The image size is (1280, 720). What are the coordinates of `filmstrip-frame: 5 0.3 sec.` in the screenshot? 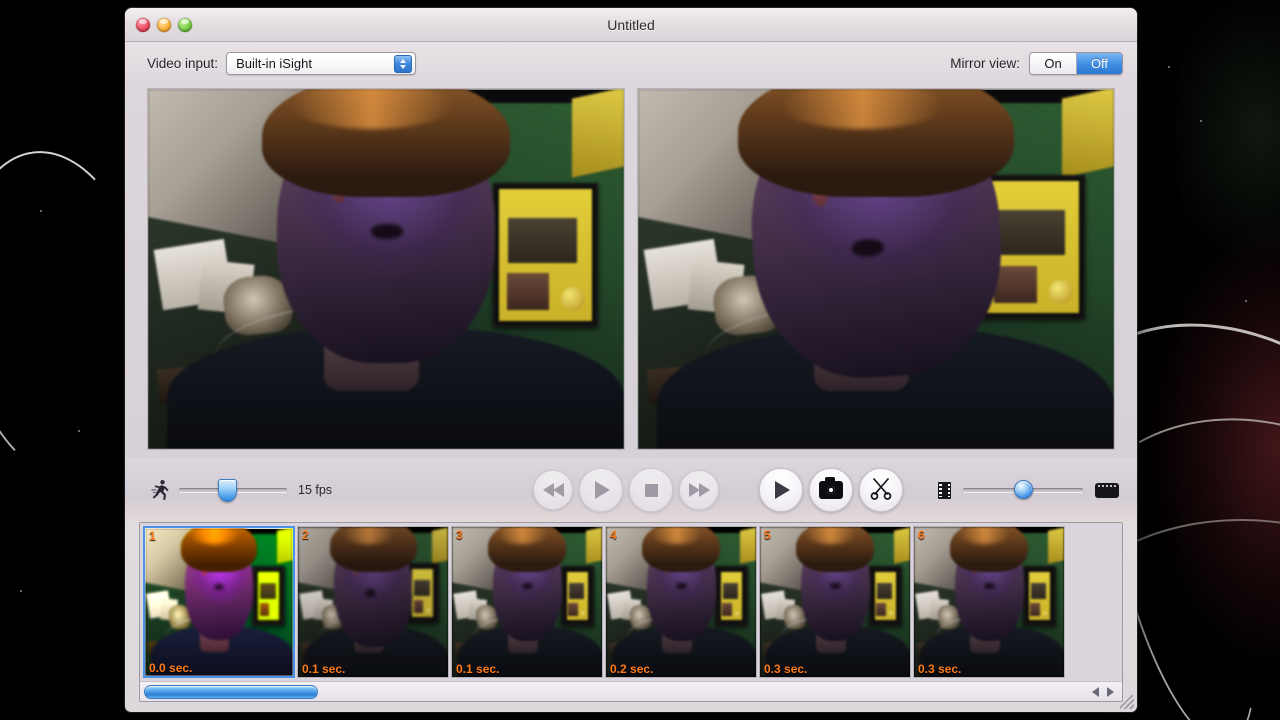 It's located at (835, 602).